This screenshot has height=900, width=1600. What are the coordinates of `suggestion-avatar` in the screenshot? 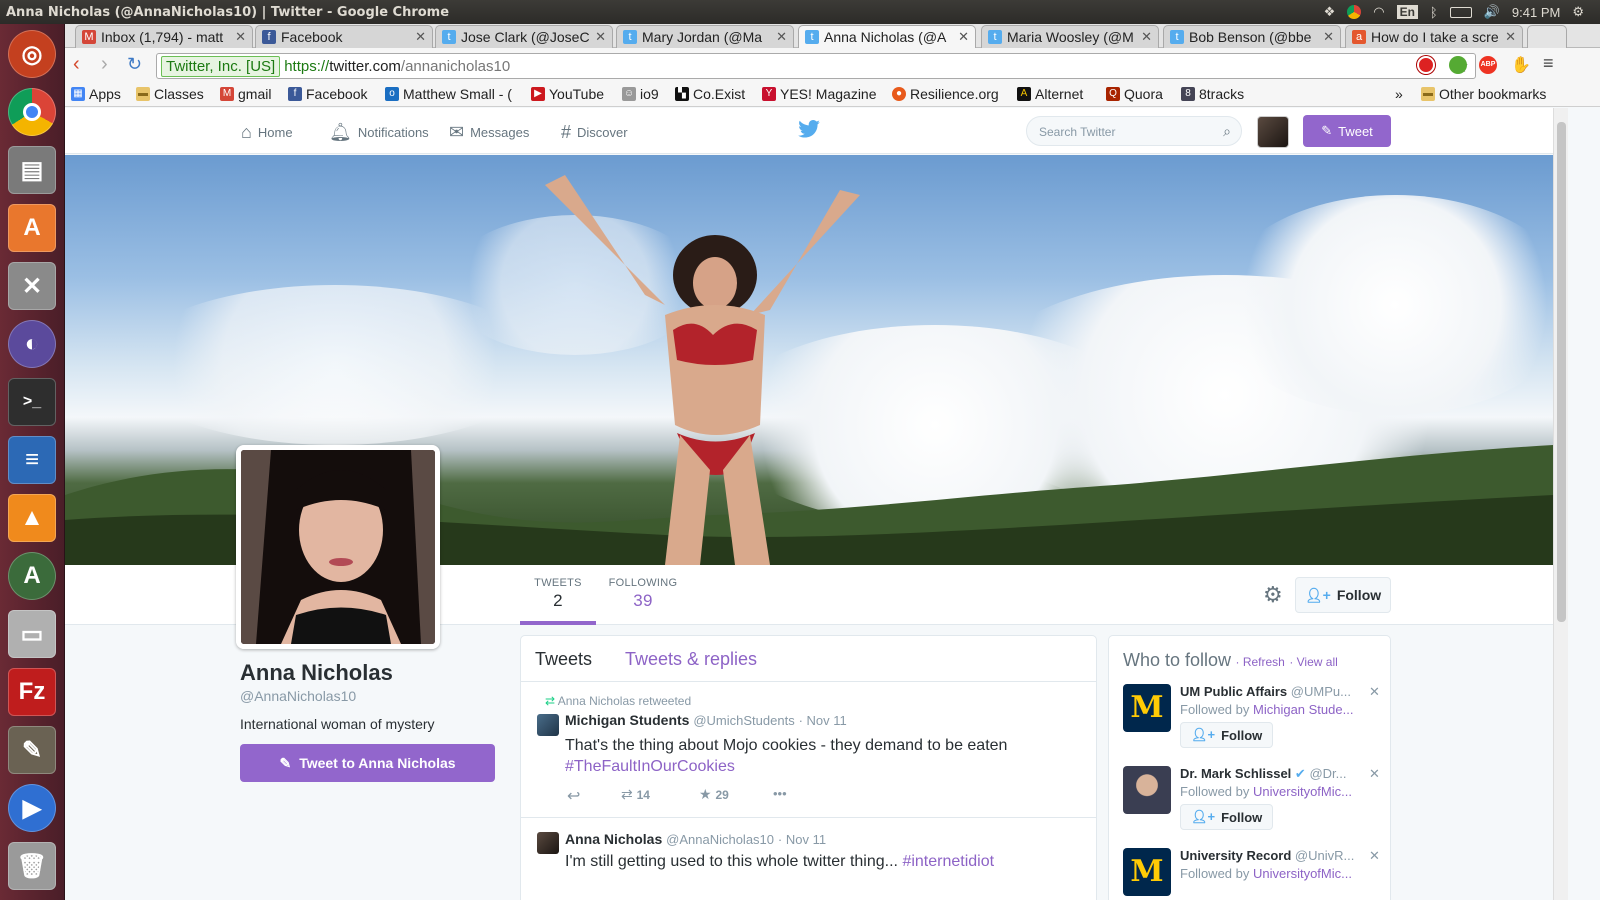 It's located at (1147, 790).